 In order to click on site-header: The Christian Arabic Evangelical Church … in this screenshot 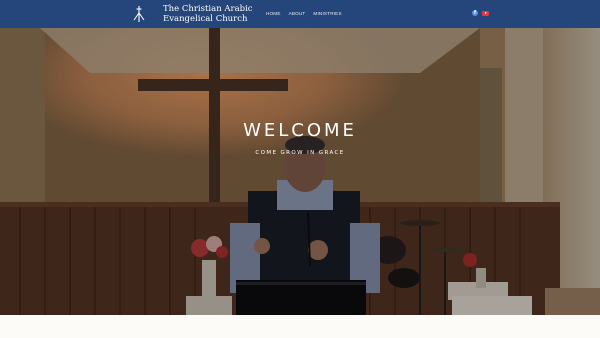, I will do `click(300, 14)`.